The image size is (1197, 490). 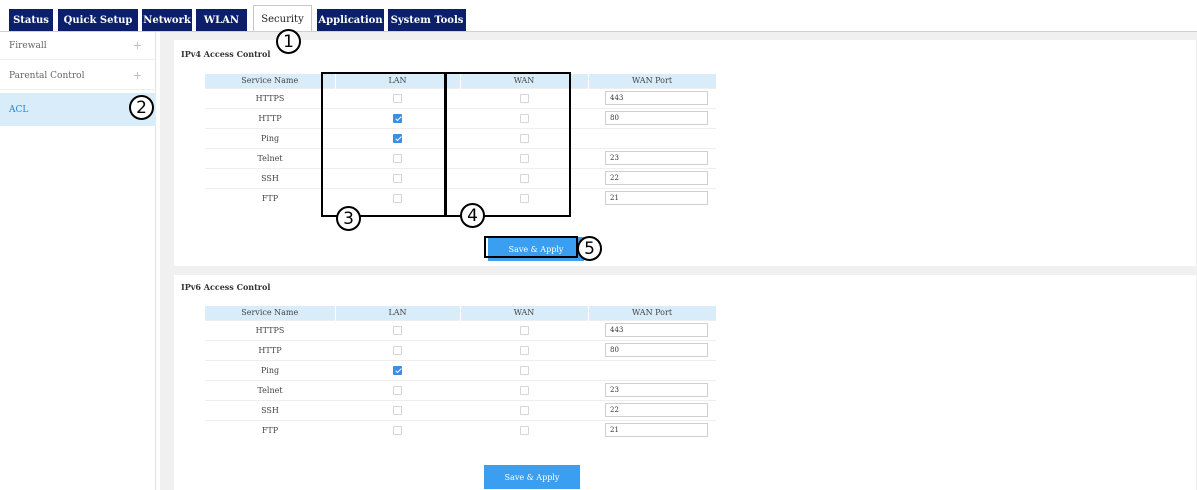 What do you see at coordinates (589, 248) in the screenshot?
I see `annotation-marker-5: 5` at bounding box center [589, 248].